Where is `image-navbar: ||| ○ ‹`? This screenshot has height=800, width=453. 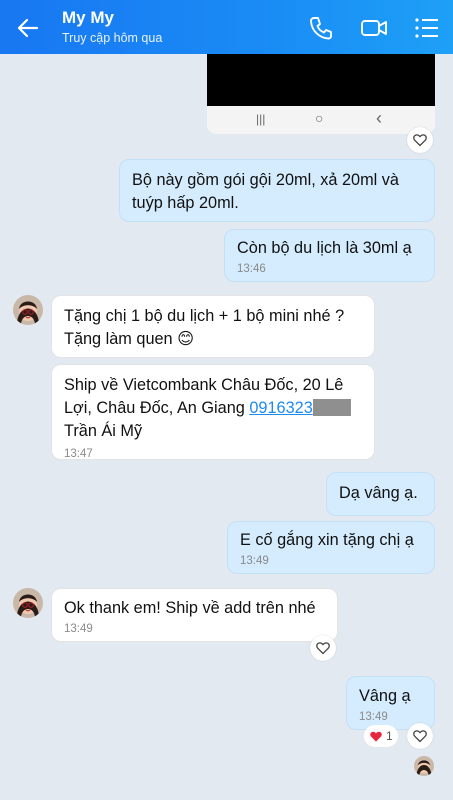 image-navbar: ||| ○ ‹ is located at coordinates (321, 120).